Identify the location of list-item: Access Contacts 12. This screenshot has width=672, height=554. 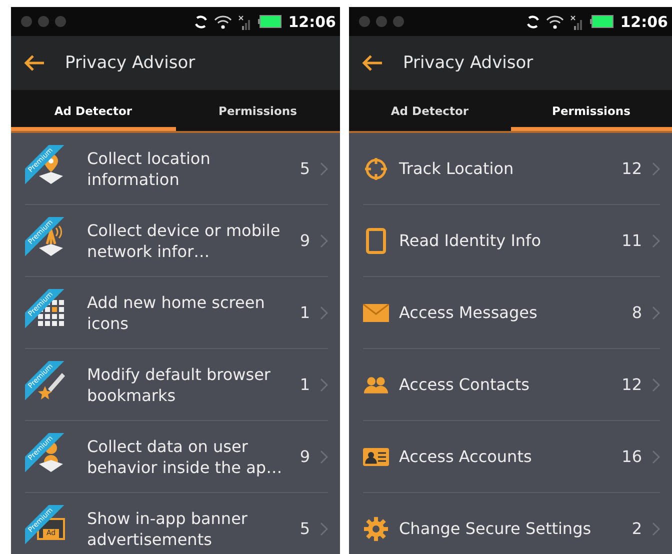
(511, 385).